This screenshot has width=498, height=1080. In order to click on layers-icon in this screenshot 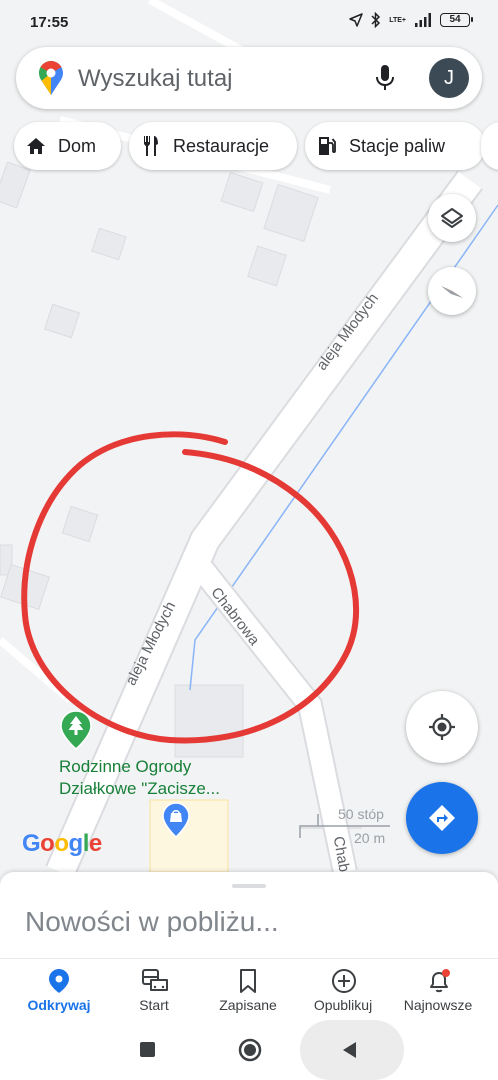, I will do `click(452, 218)`.